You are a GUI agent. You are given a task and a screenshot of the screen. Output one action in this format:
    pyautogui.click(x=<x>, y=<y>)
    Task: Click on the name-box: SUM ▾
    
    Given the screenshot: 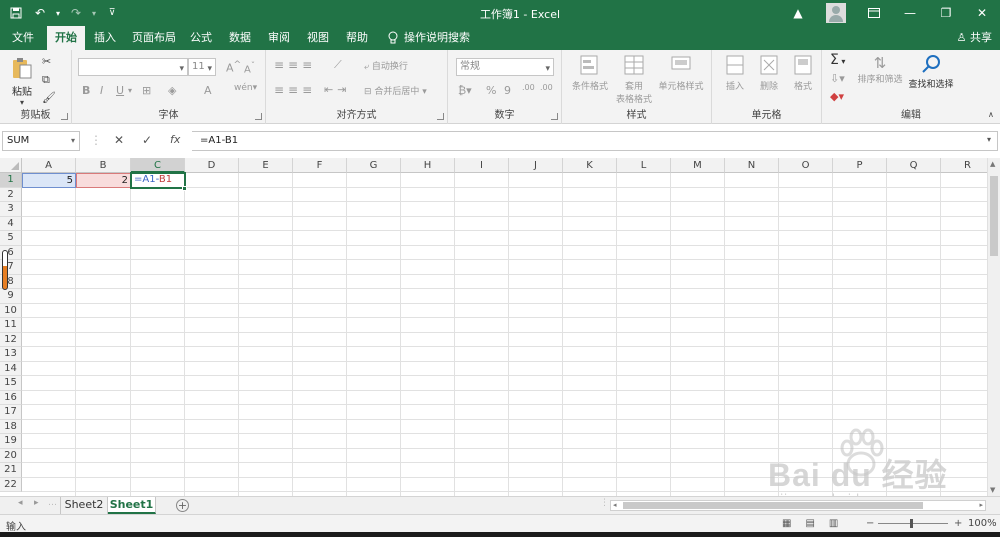 What is the action you would take?
    pyautogui.click(x=41, y=141)
    